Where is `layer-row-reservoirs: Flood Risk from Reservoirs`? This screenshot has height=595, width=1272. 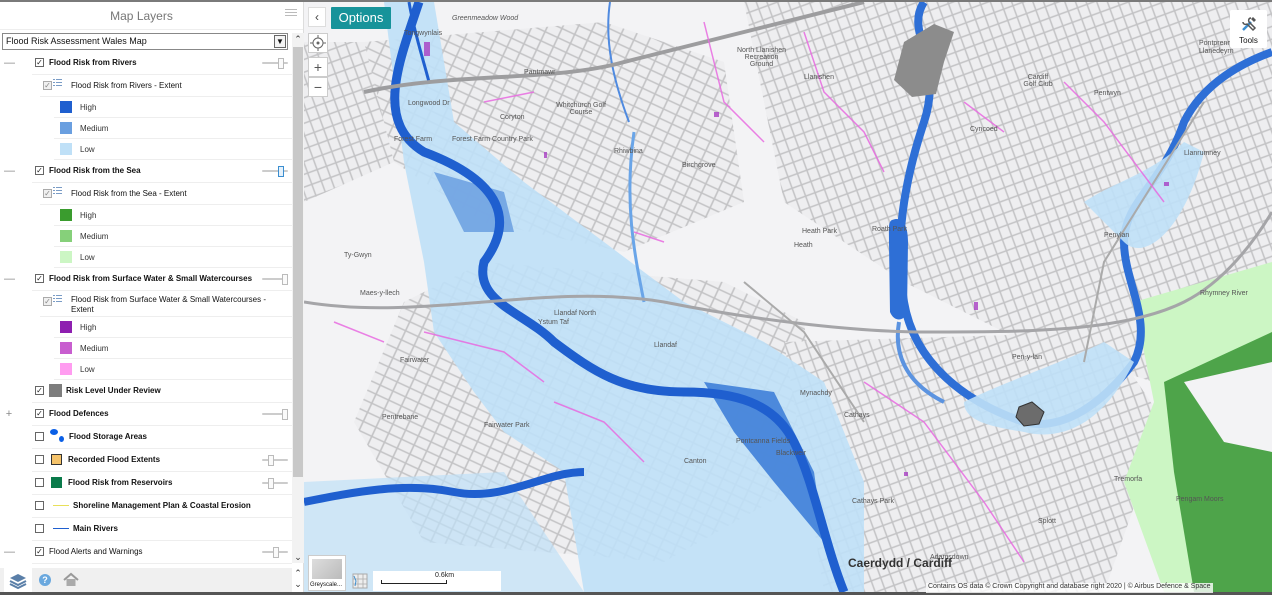
layer-row-reservoirs: Flood Risk from Reservoirs is located at coordinates (162, 483).